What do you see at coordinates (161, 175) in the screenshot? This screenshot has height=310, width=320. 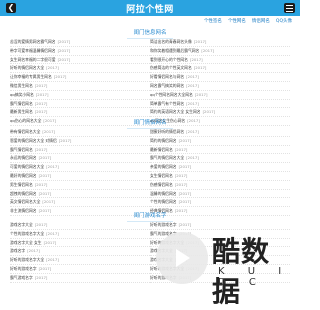 I see `list-item-title: 女生情侣网名` at bounding box center [161, 175].